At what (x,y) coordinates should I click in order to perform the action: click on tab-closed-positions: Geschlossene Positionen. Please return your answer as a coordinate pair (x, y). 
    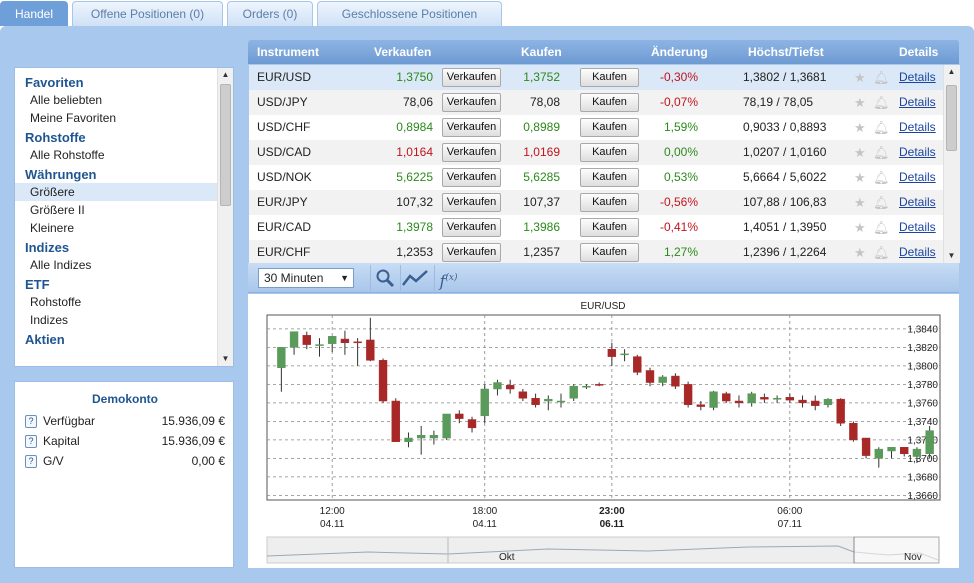
    Looking at the image, I should click on (409, 13).